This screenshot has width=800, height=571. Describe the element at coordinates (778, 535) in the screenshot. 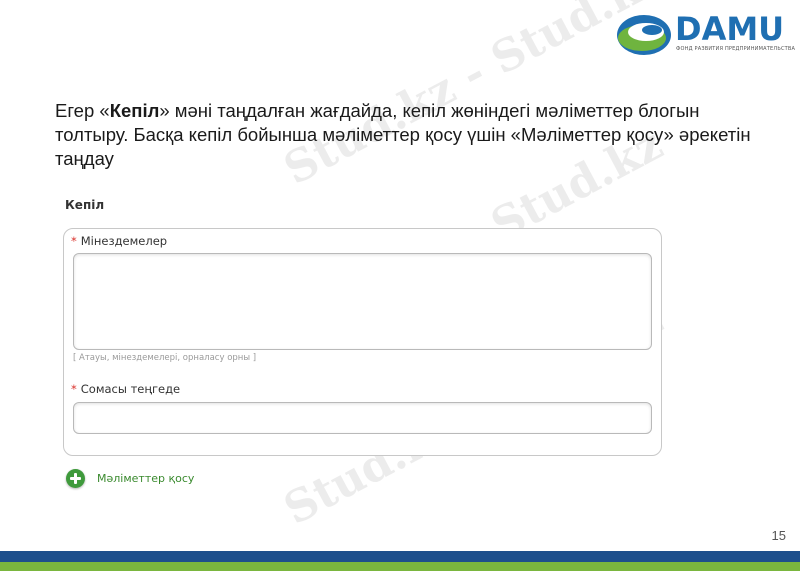

I see `page-number: 15` at that location.